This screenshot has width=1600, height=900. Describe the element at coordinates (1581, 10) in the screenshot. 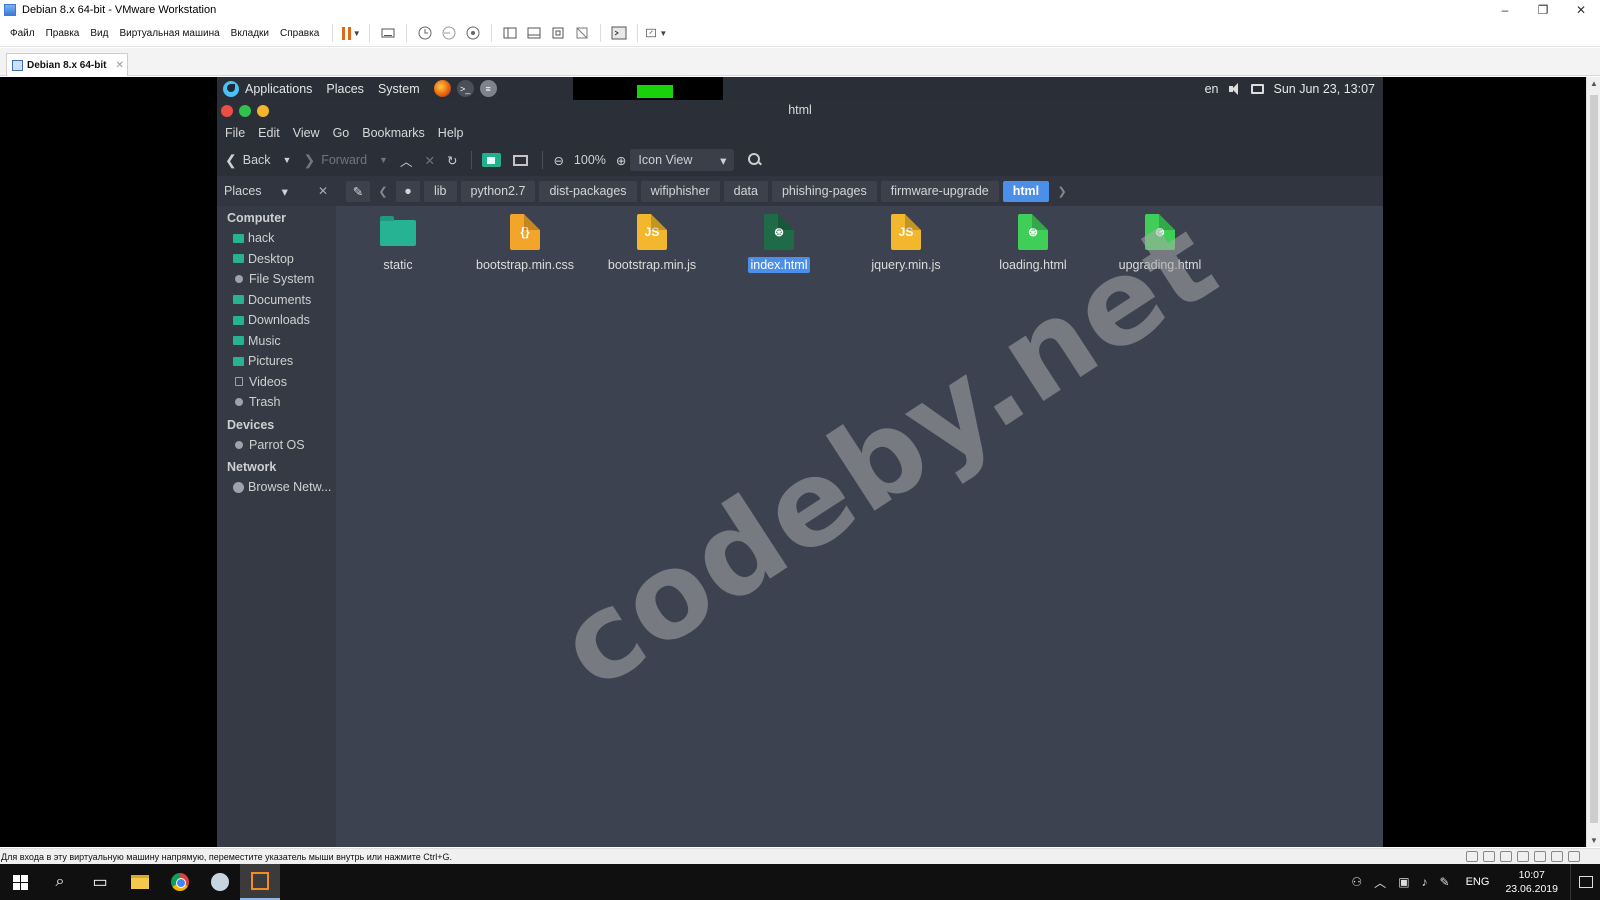

I see `close-button: ✕` at that location.